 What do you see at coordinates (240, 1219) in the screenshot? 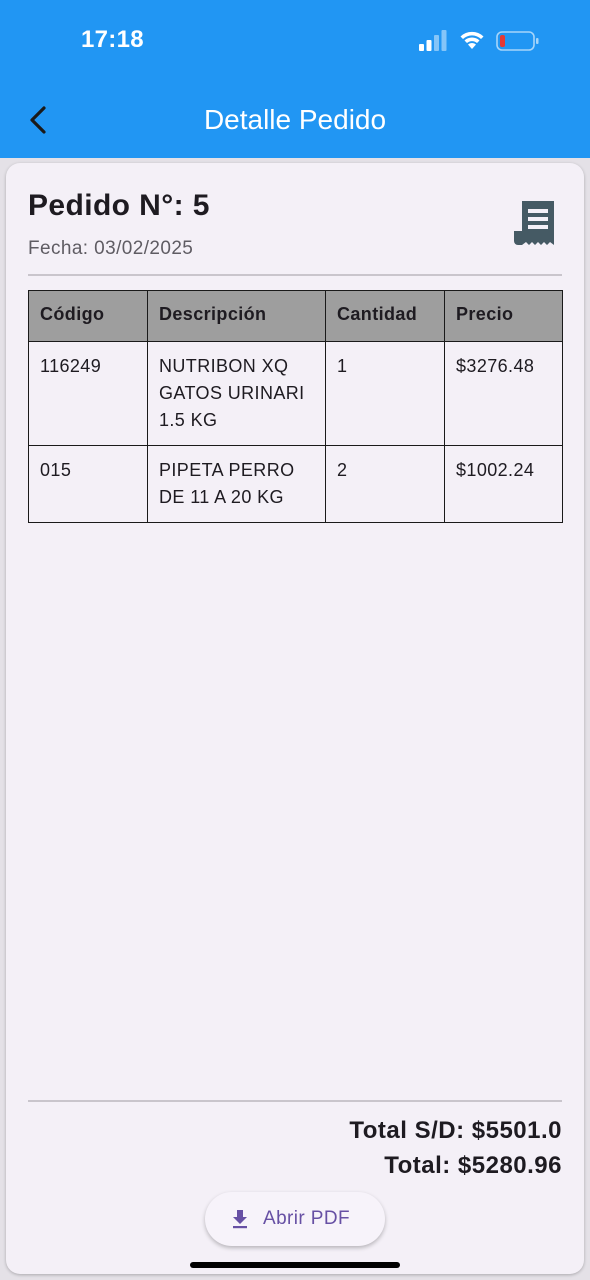
I see `download-icon` at bounding box center [240, 1219].